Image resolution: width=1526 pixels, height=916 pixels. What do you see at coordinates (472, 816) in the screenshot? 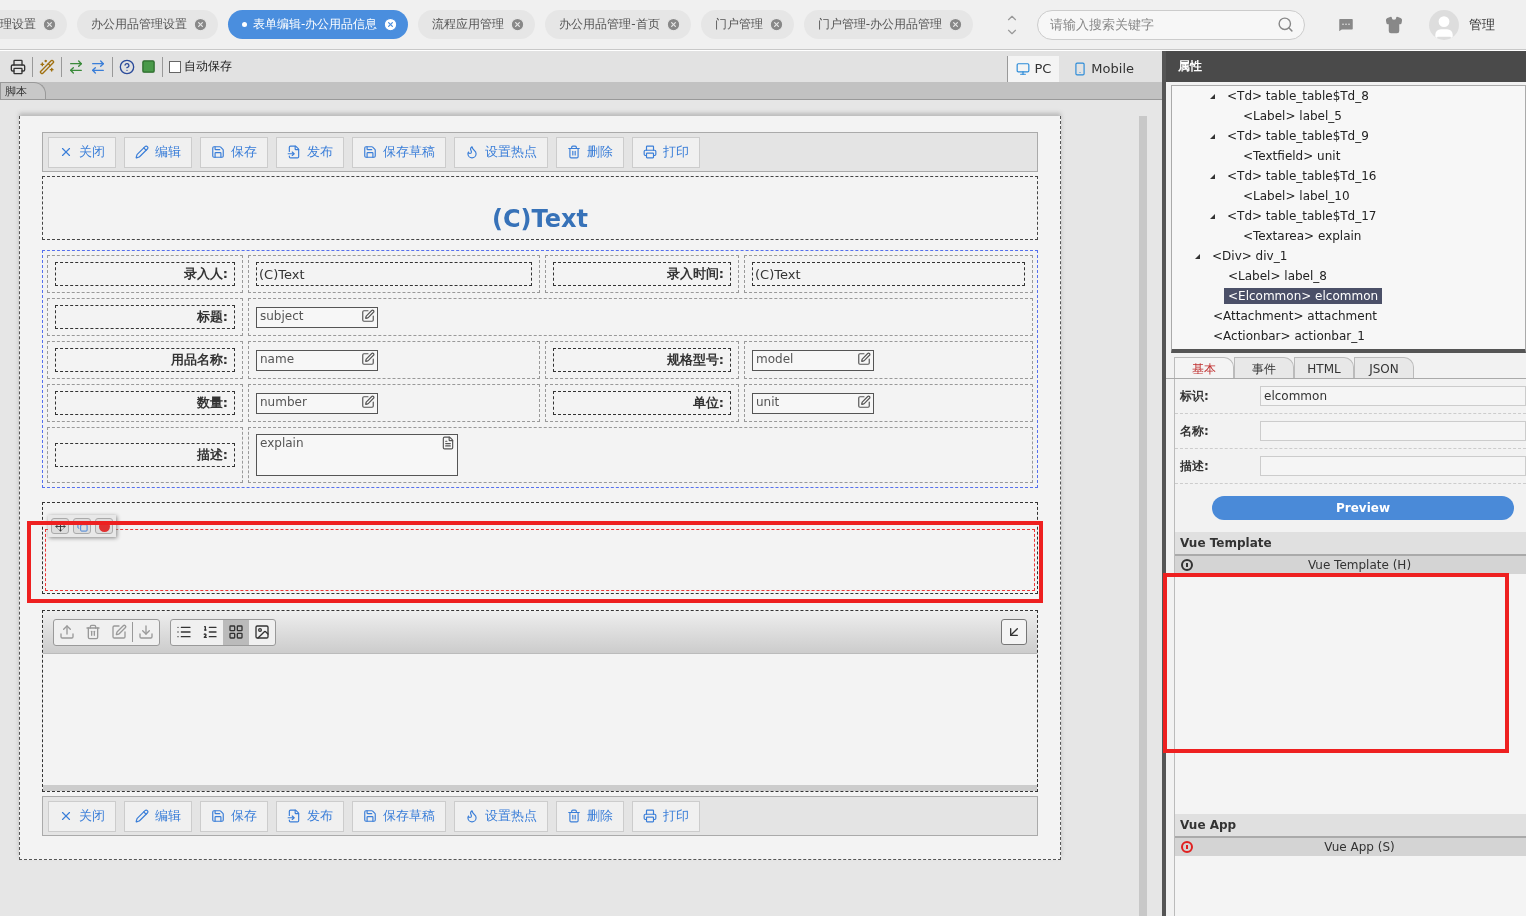
I see `flame-icon` at bounding box center [472, 816].